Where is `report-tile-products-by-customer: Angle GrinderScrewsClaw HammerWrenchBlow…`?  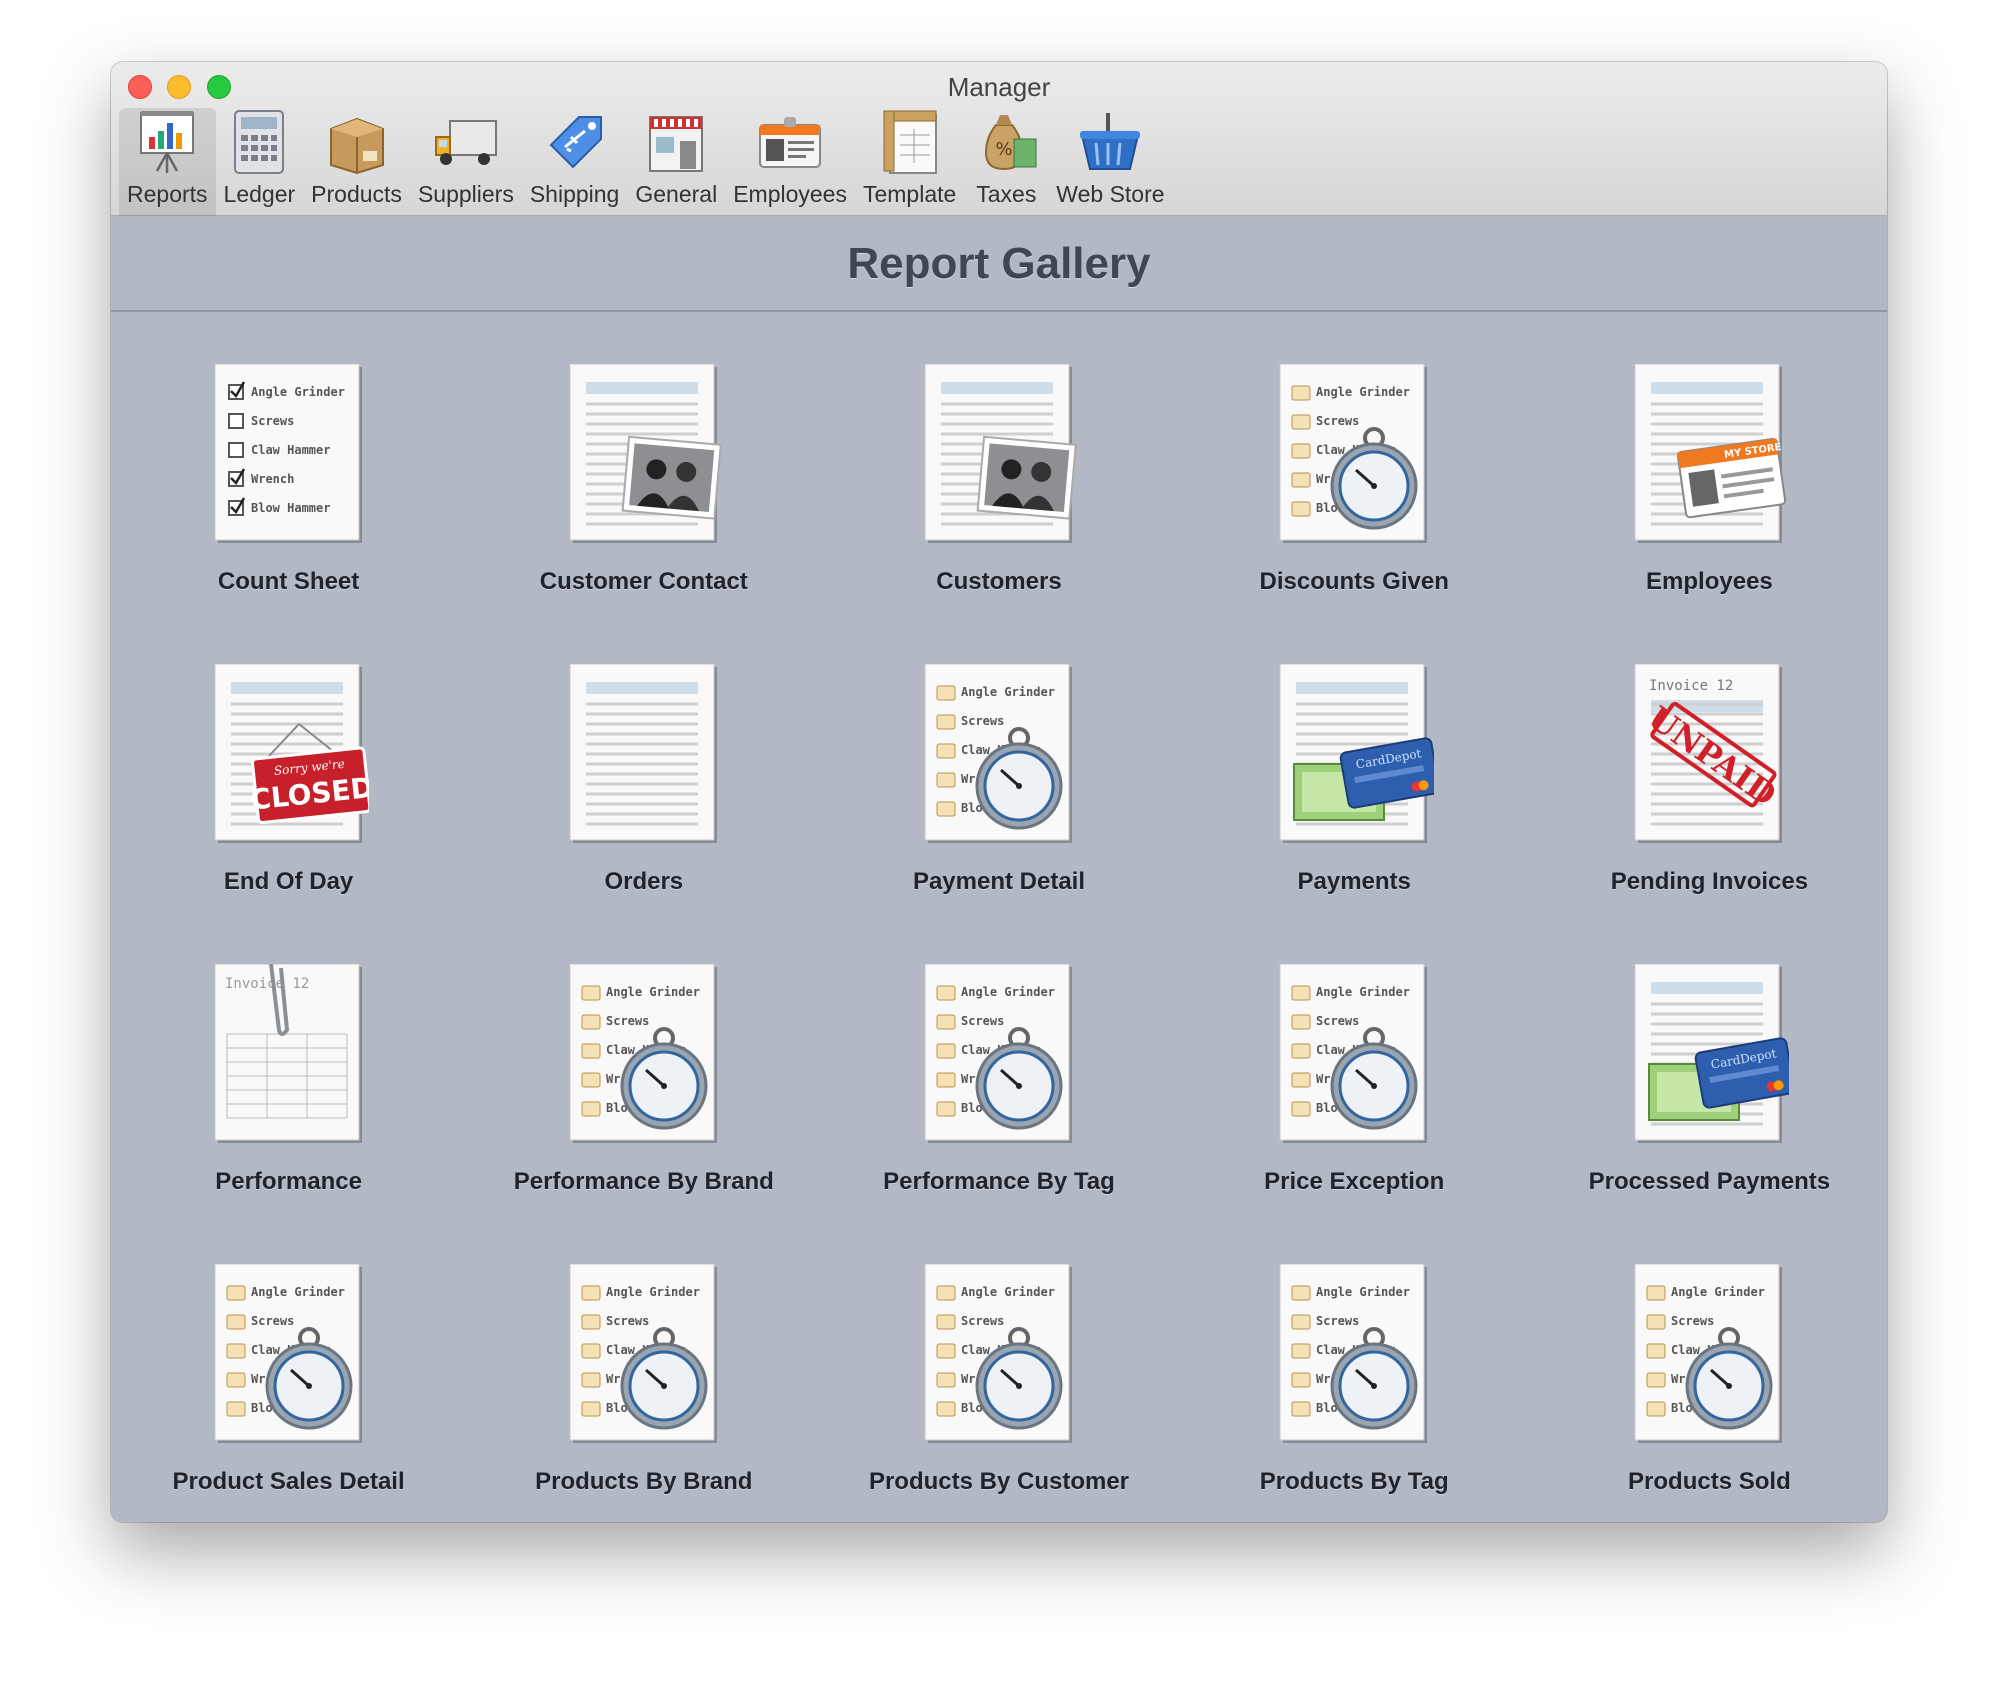 report-tile-products-by-customer: Angle GrinderScrewsClaw HammerWrenchBlow… is located at coordinates (998, 1364).